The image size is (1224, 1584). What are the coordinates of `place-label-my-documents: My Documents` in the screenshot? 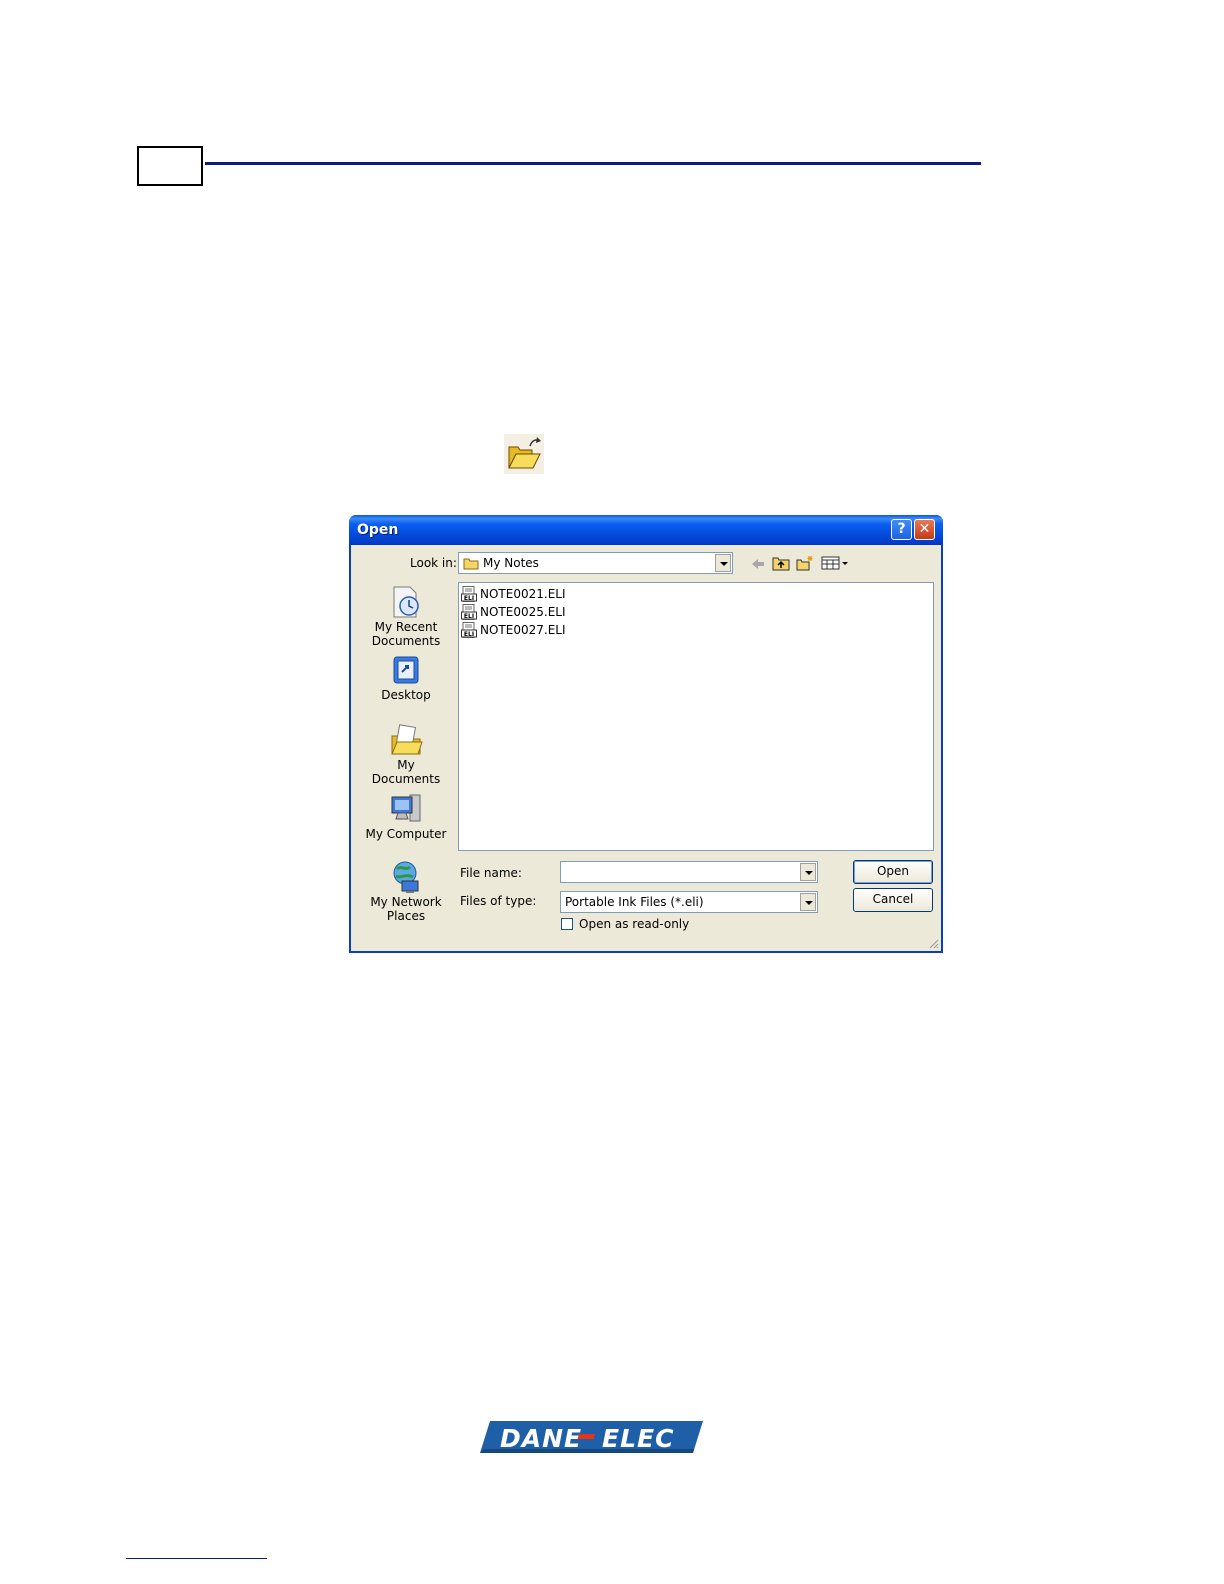 It's located at (406, 772).